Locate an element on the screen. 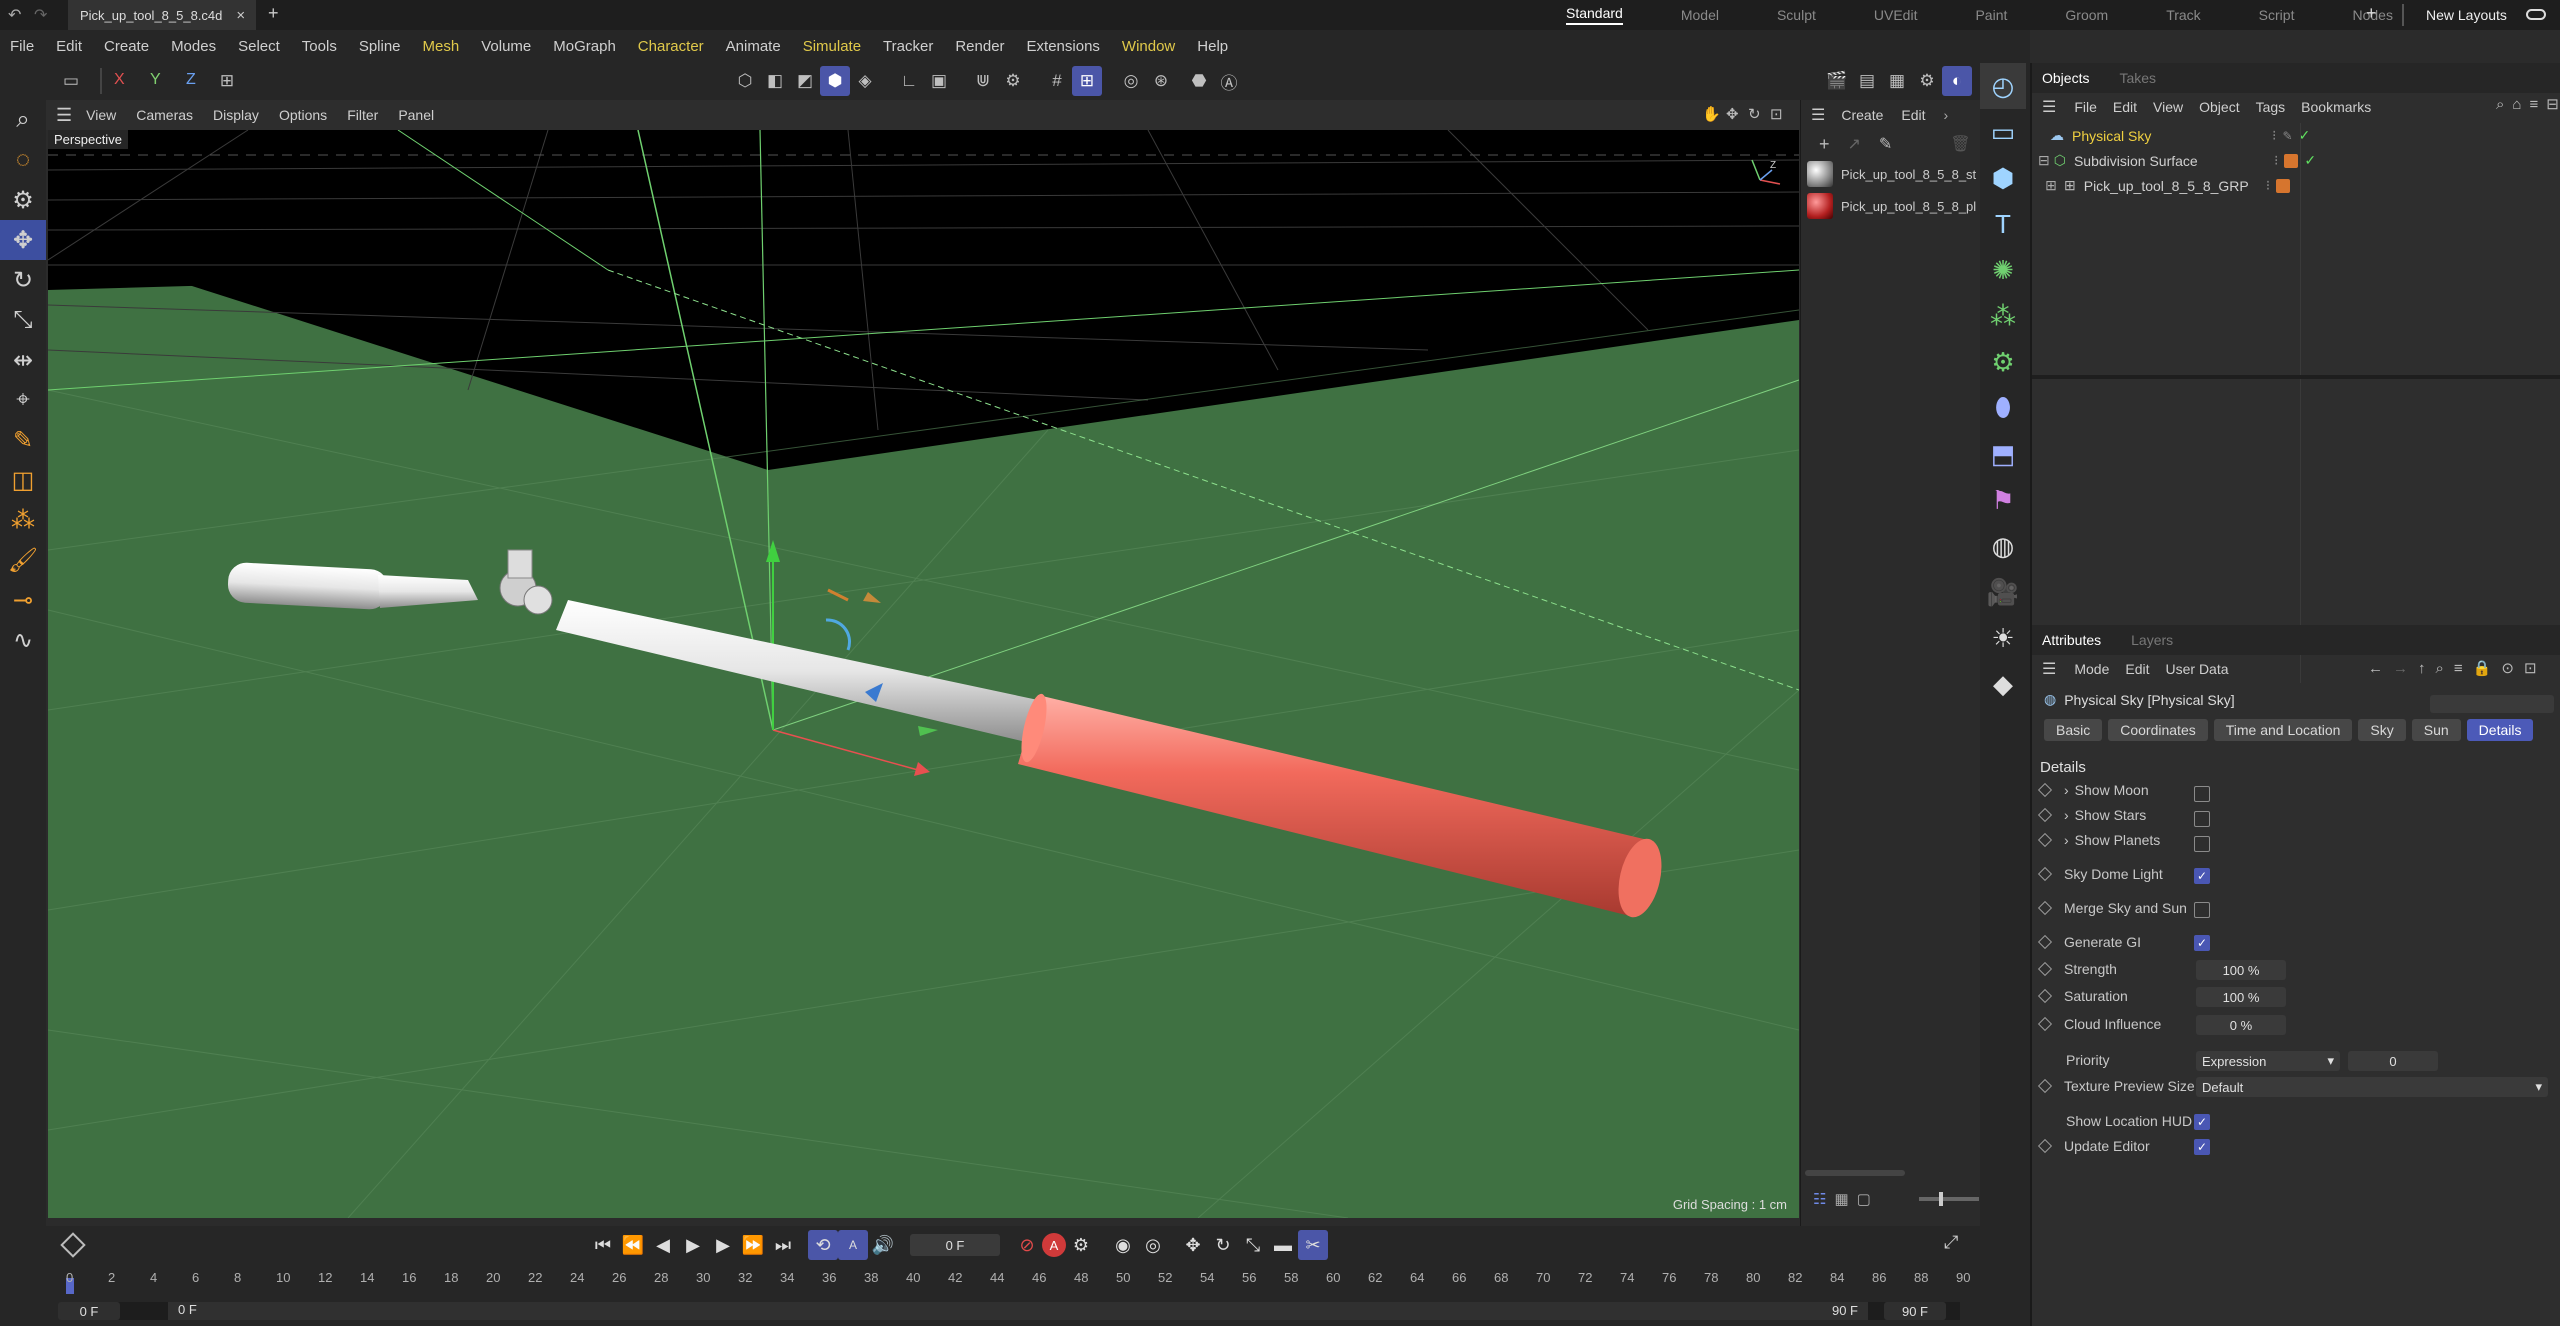 The width and height of the screenshot is (2560, 1326). search-icon: ⌕ is located at coordinates (2500, 104).